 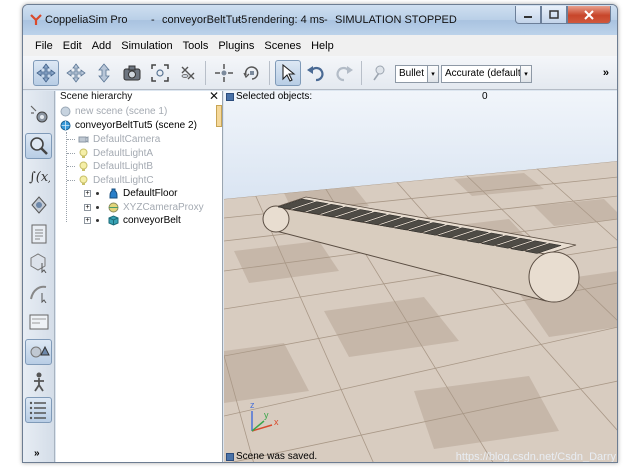 I want to click on minimize-icon, so click(x=528, y=16).